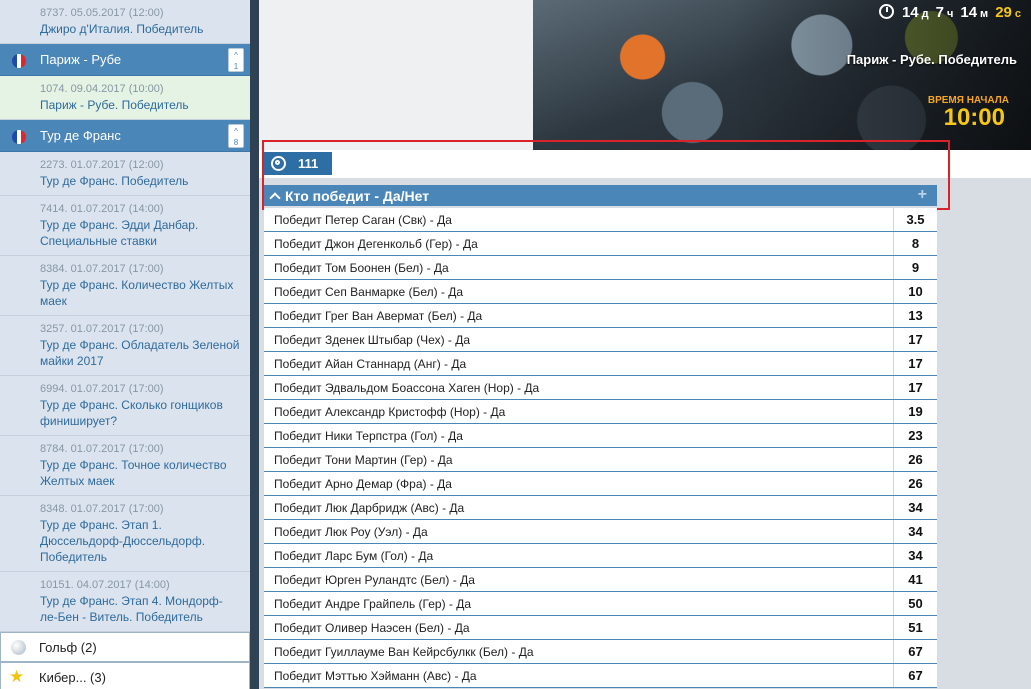 Image resolution: width=1031 pixels, height=689 pixels. Describe the element at coordinates (939, 12) in the screenshot. I see `countdown-hours: 7` at that location.